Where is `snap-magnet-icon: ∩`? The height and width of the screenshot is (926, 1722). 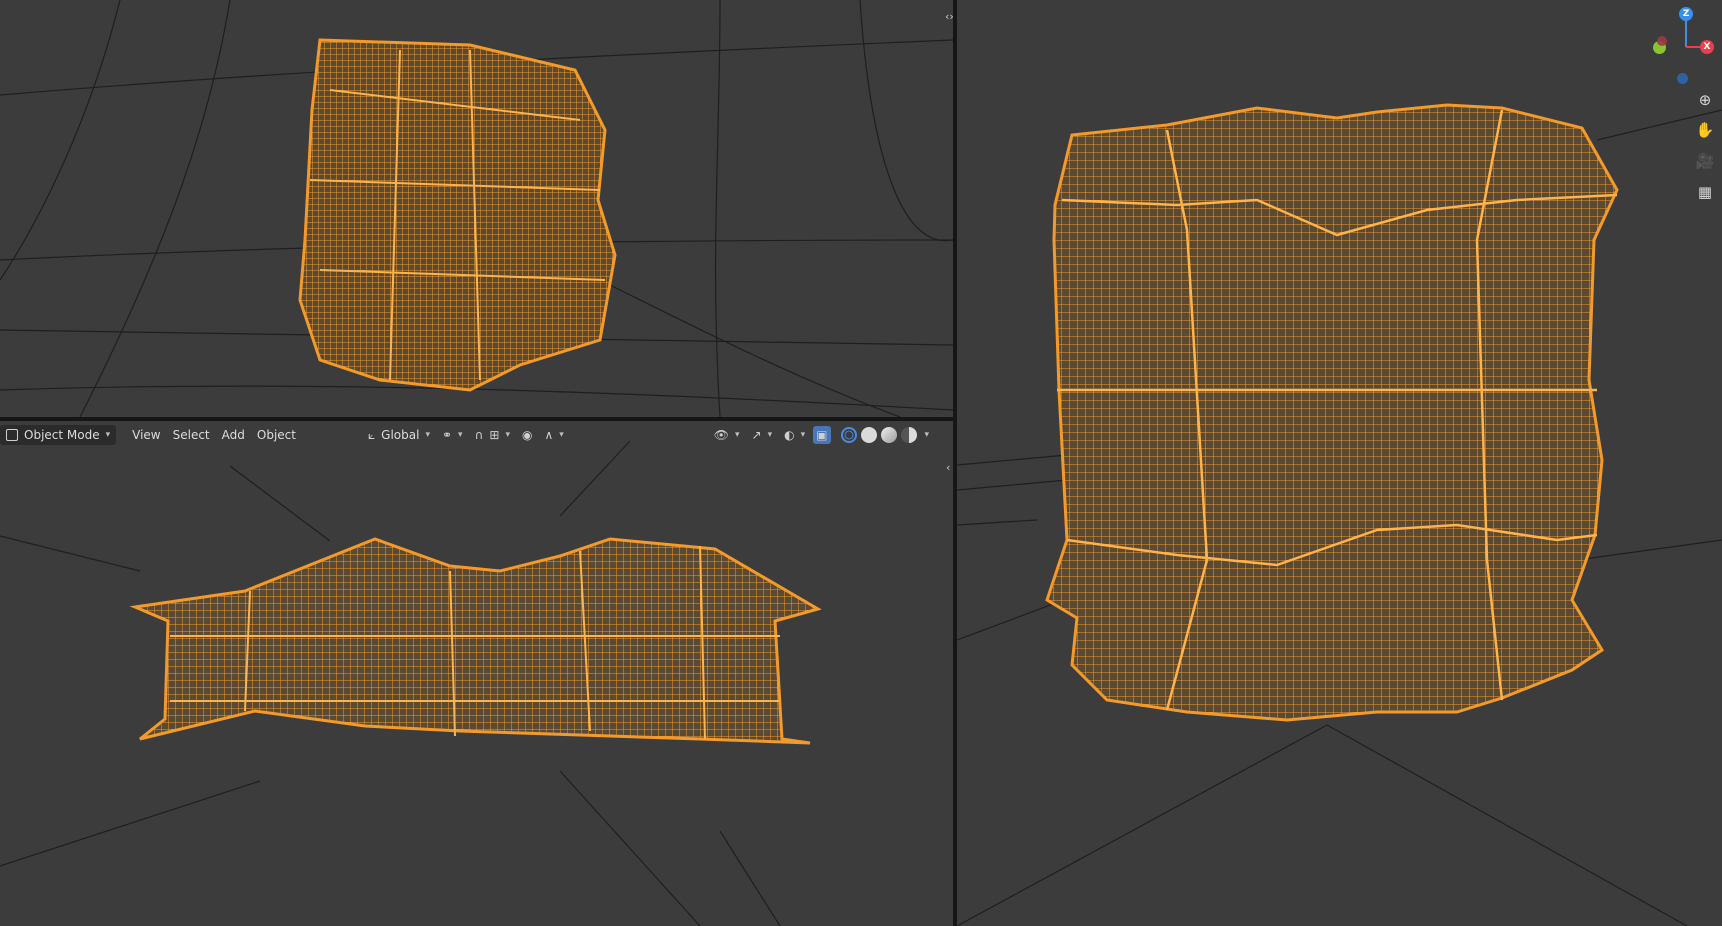 snap-magnet-icon: ∩ is located at coordinates (479, 435).